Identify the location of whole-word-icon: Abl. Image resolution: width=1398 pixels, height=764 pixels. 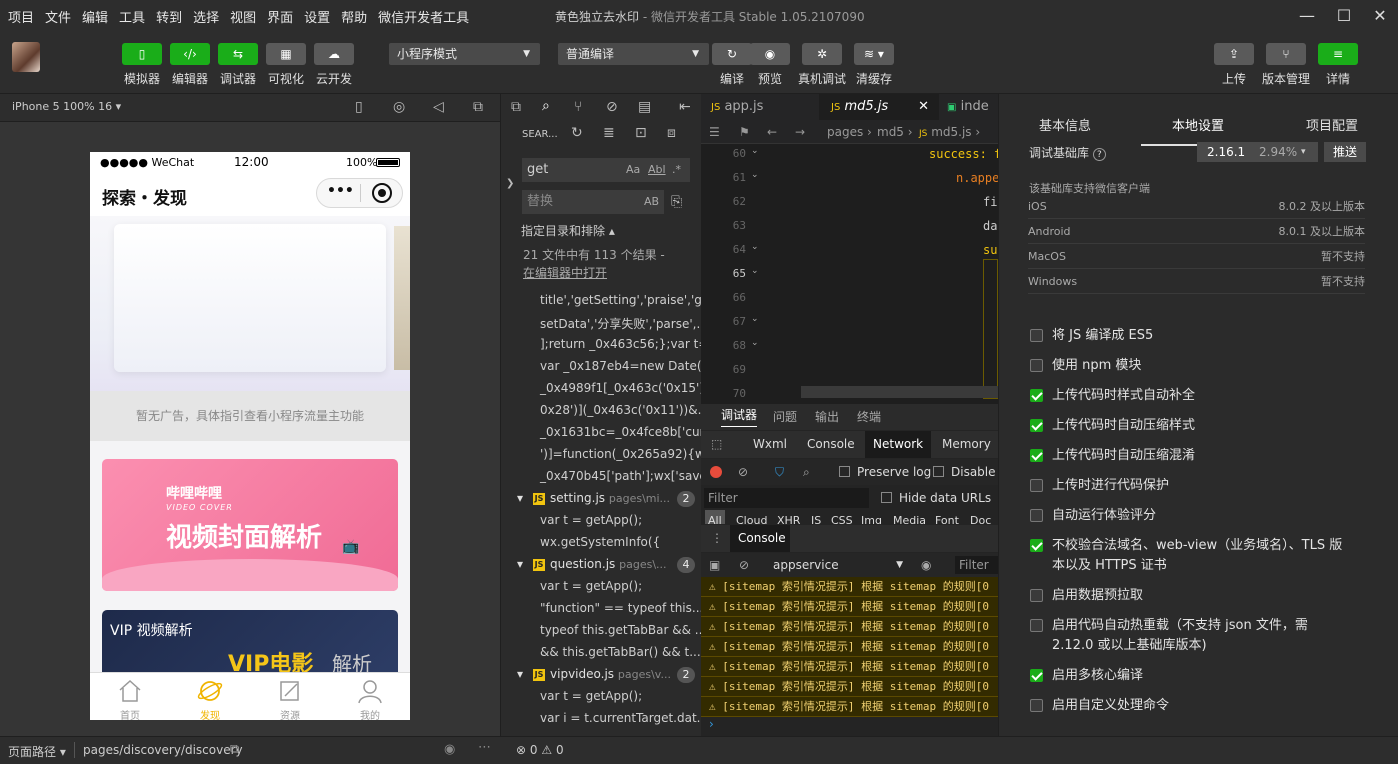
(657, 170).